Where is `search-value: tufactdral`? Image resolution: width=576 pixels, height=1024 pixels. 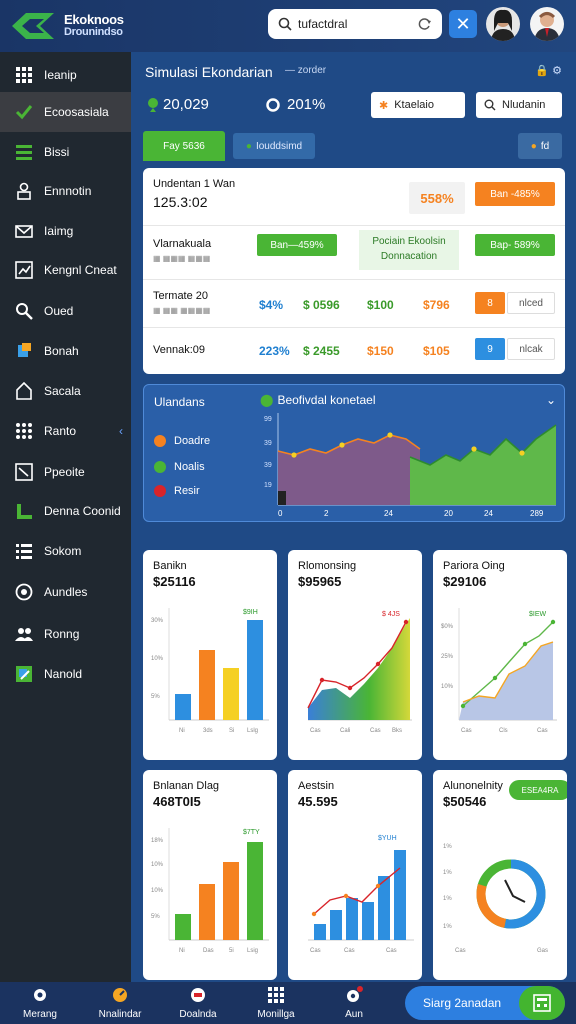 search-value: tufactdral is located at coordinates (323, 24).